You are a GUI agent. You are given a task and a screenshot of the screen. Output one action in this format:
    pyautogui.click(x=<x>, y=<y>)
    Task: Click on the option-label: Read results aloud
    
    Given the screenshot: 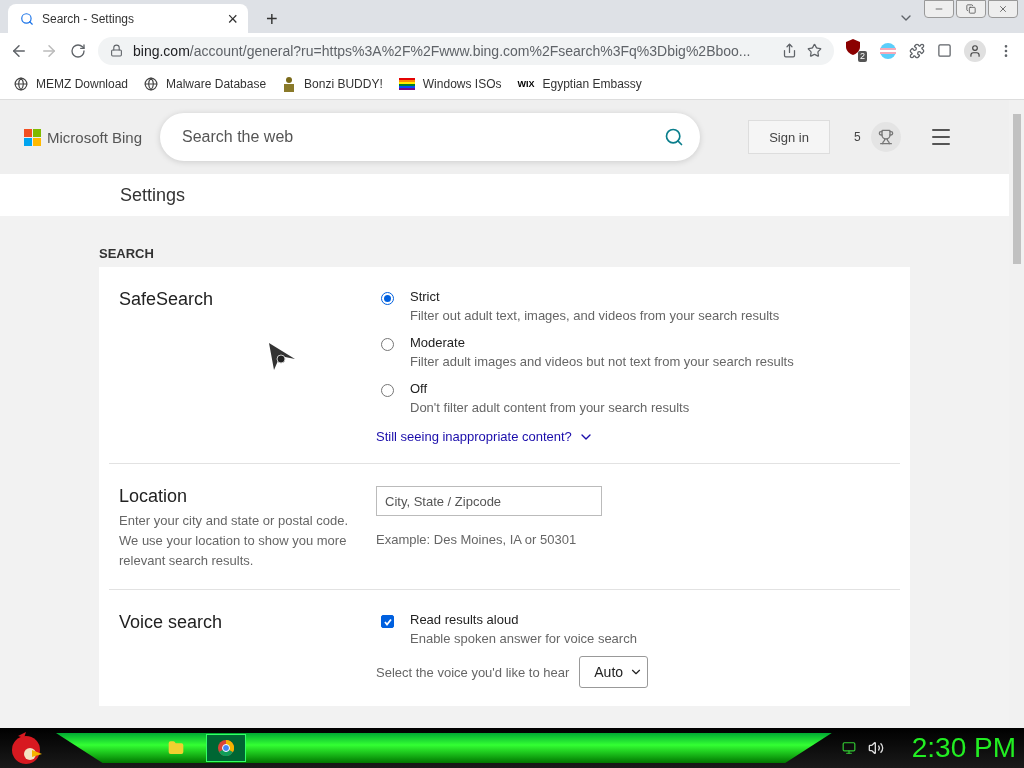 What is the action you would take?
    pyautogui.click(x=465, y=619)
    